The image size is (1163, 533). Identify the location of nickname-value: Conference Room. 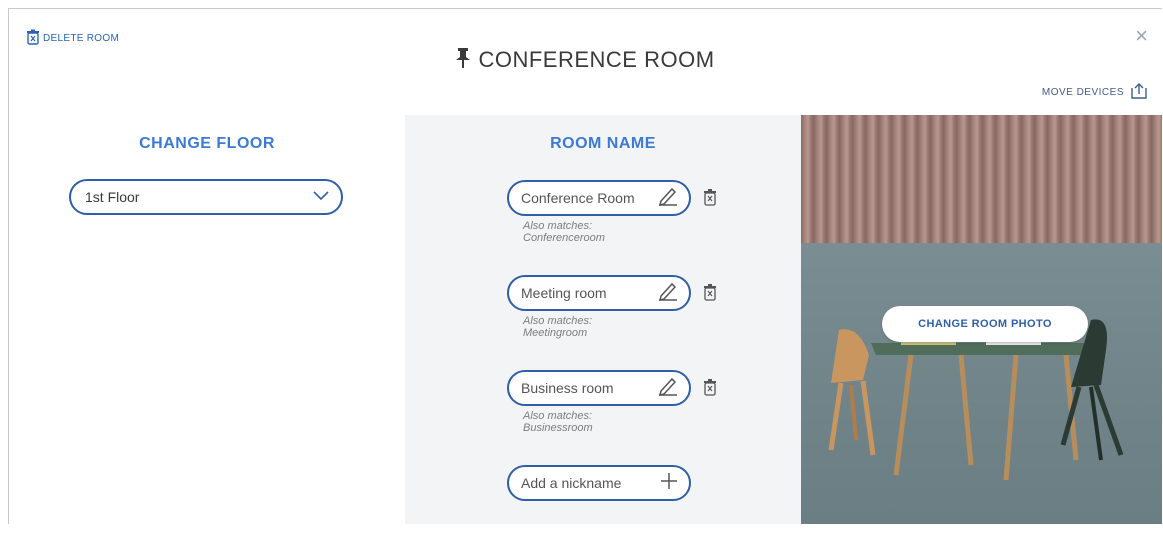
(578, 198).